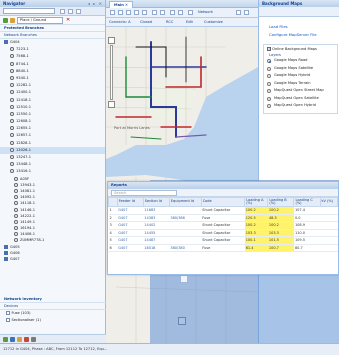 The height and width of the screenshot is (355, 339). What do you see at coordinates (52, 164) in the screenshot?
I see `tree-node-feeder: 13448-1` at bounding box center [52, 164].